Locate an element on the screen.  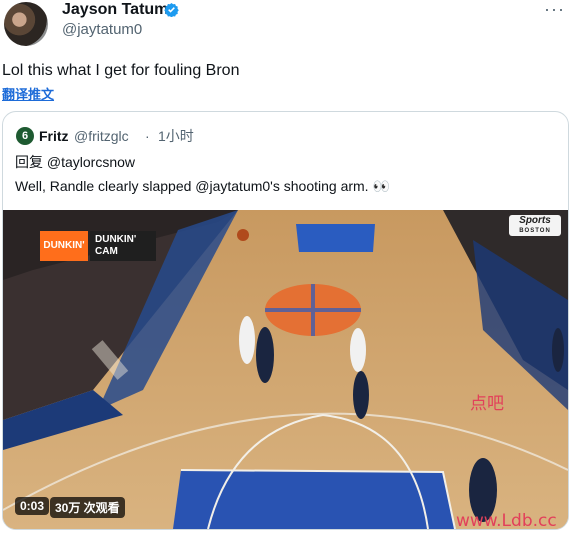
tweet-text: Lol this what I get for fouling Bron is located at coordinates (121, 70).